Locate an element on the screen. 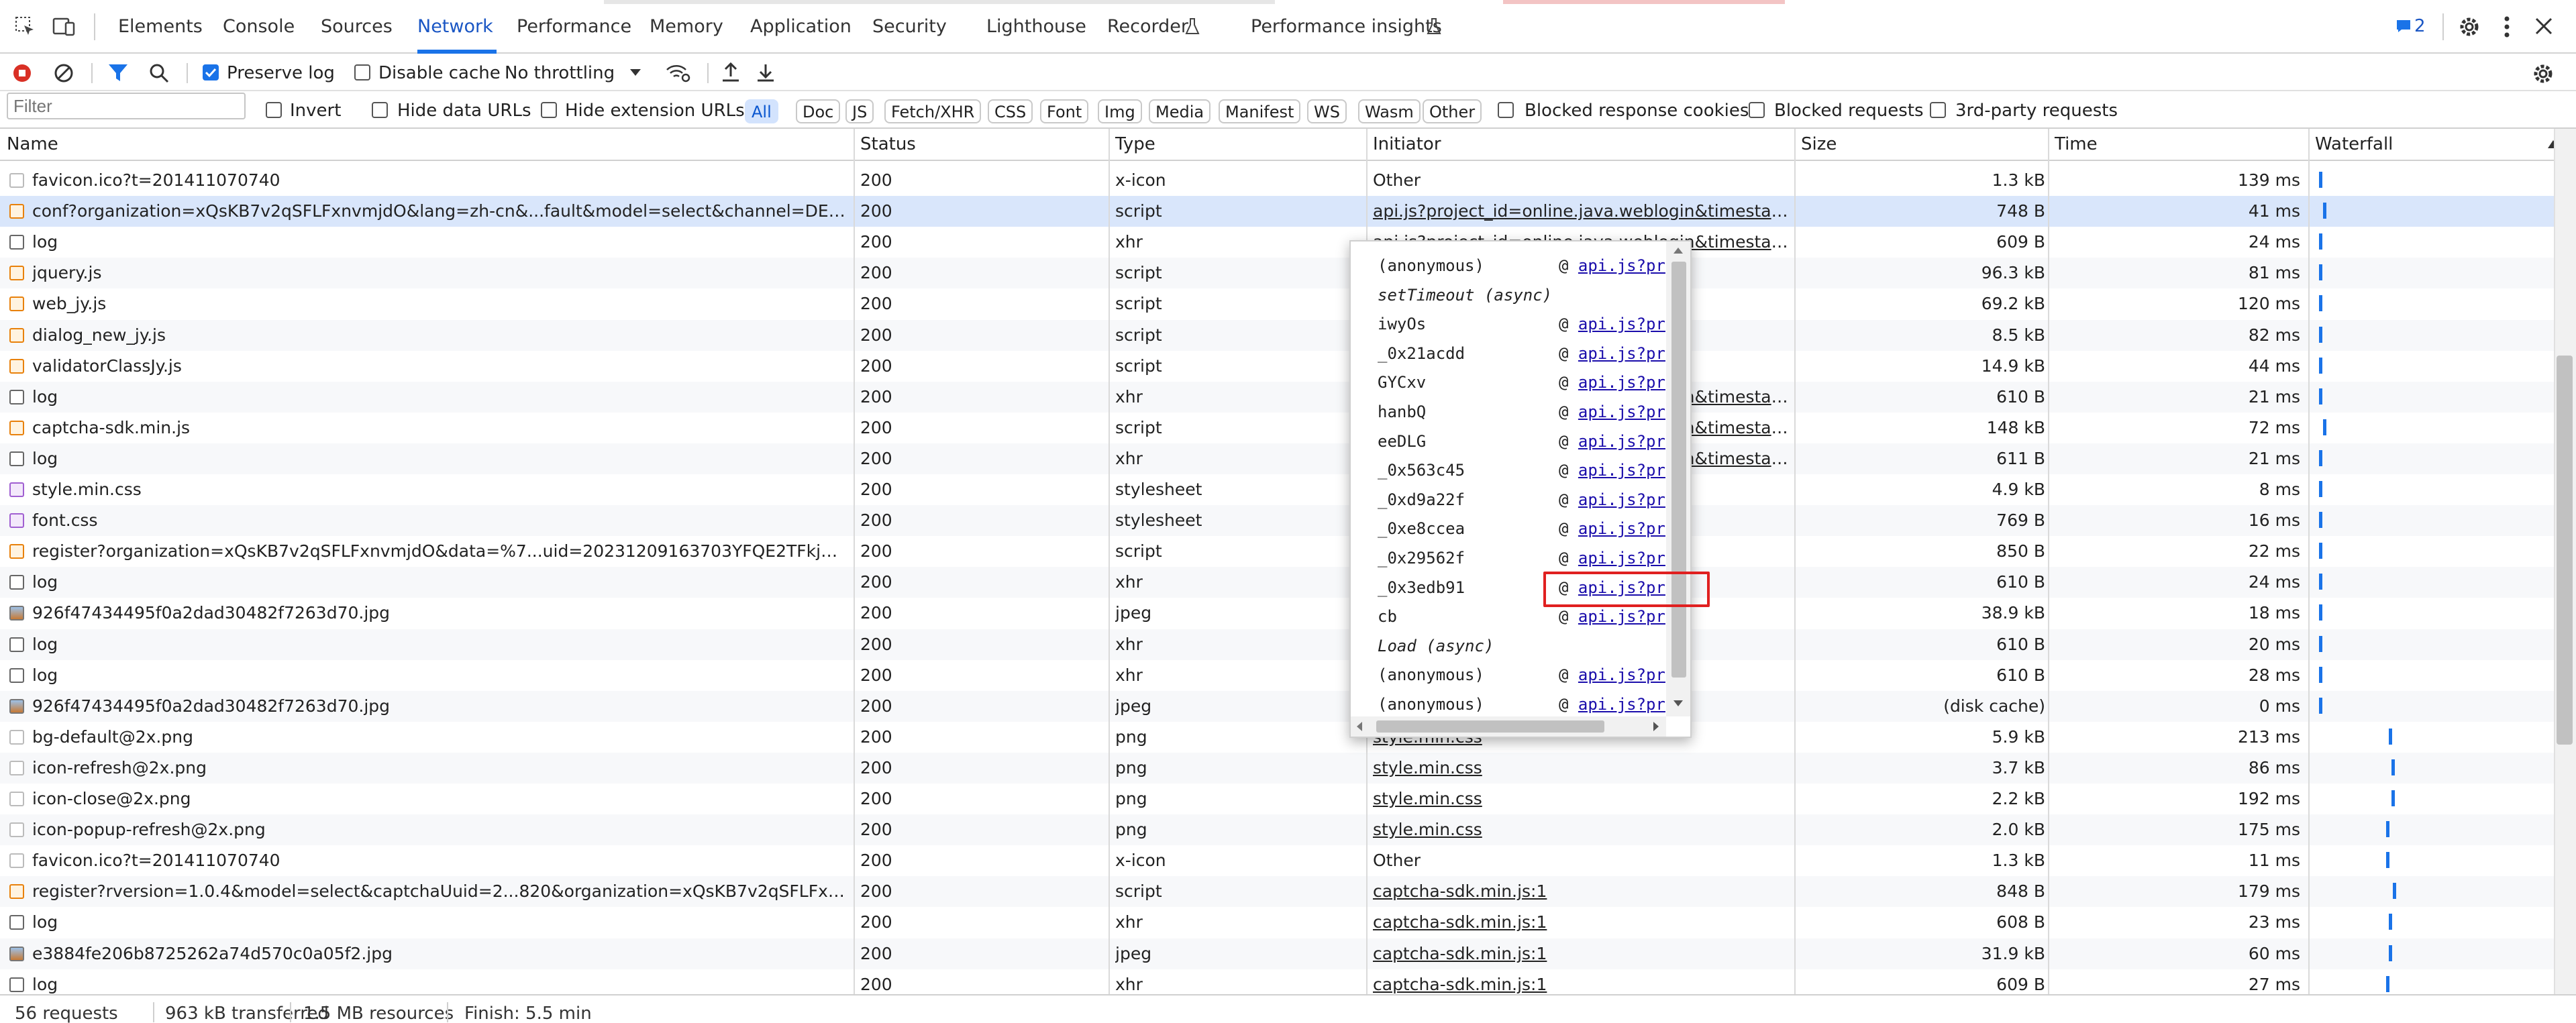 The image size is (2576, 1023). network-conditions-icon is located at coordinates (677, 73).